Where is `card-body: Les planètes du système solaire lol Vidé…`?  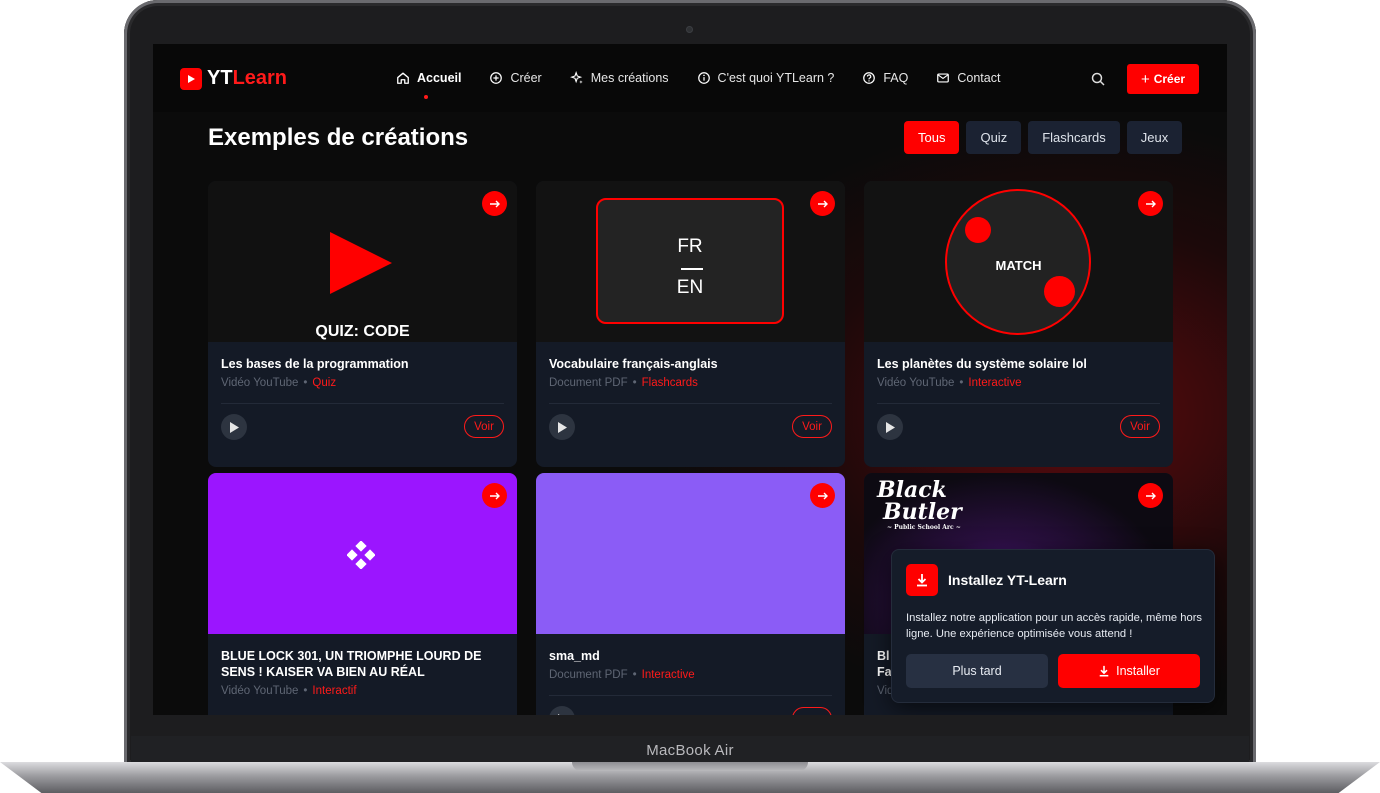 card-body: Les planètes du système solaire lol Vidé… is located at coordinates (1018, 404).